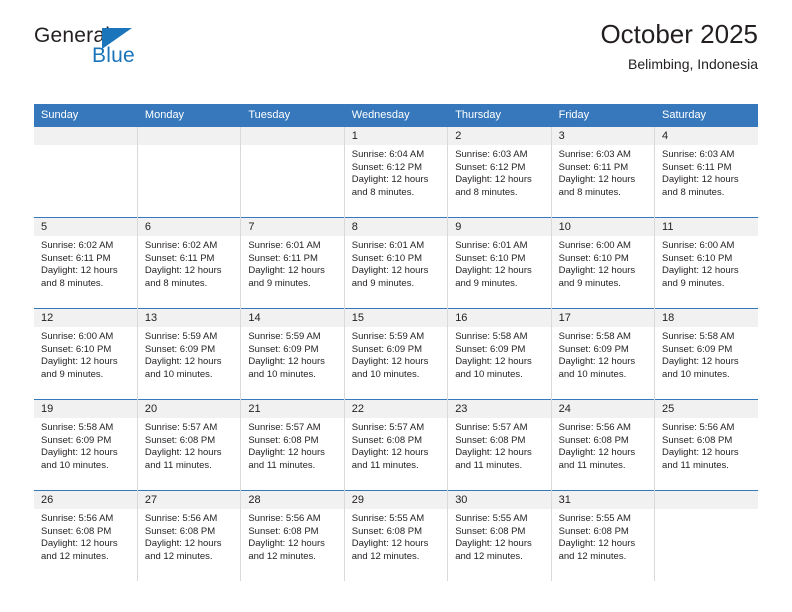 The width and height of the screenshot is (792, 612). Describe the element at coordinates (499, 136) in the screenshot. I see `day-number: 2` at that location.